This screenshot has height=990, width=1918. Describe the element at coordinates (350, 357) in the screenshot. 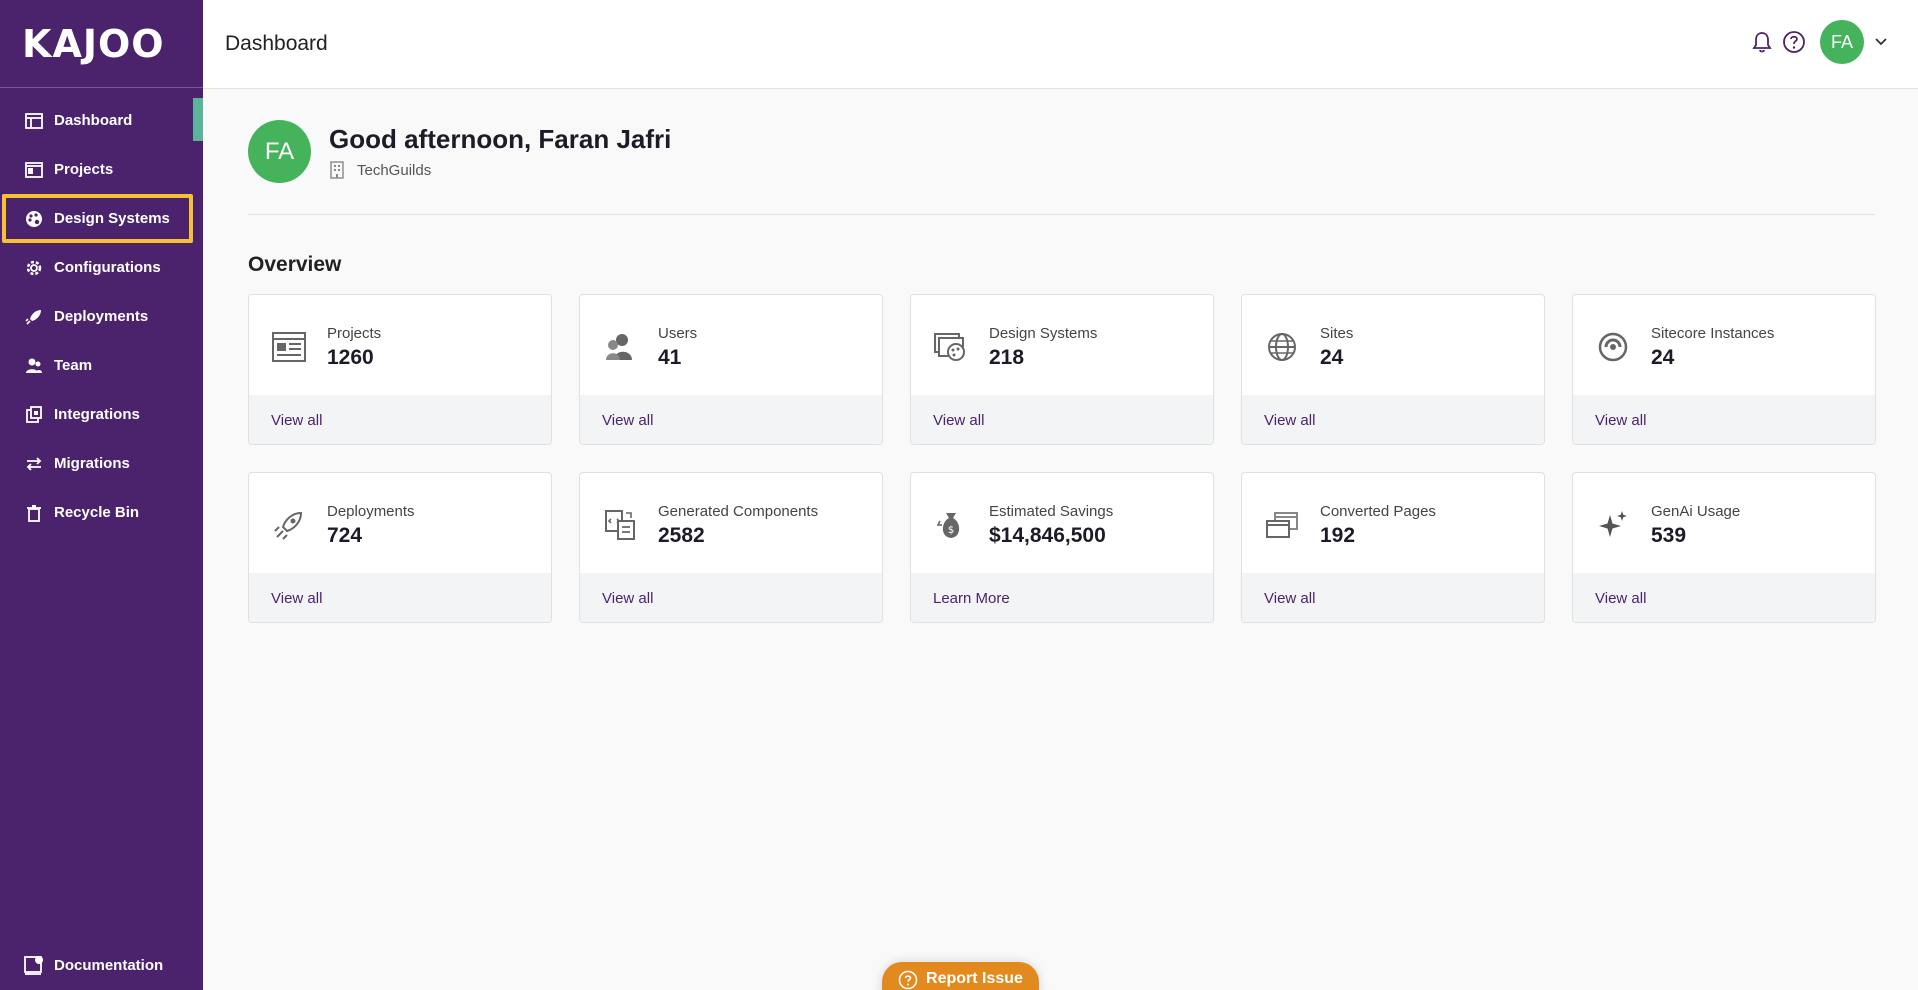

I see `card-value: 1260` at that location.